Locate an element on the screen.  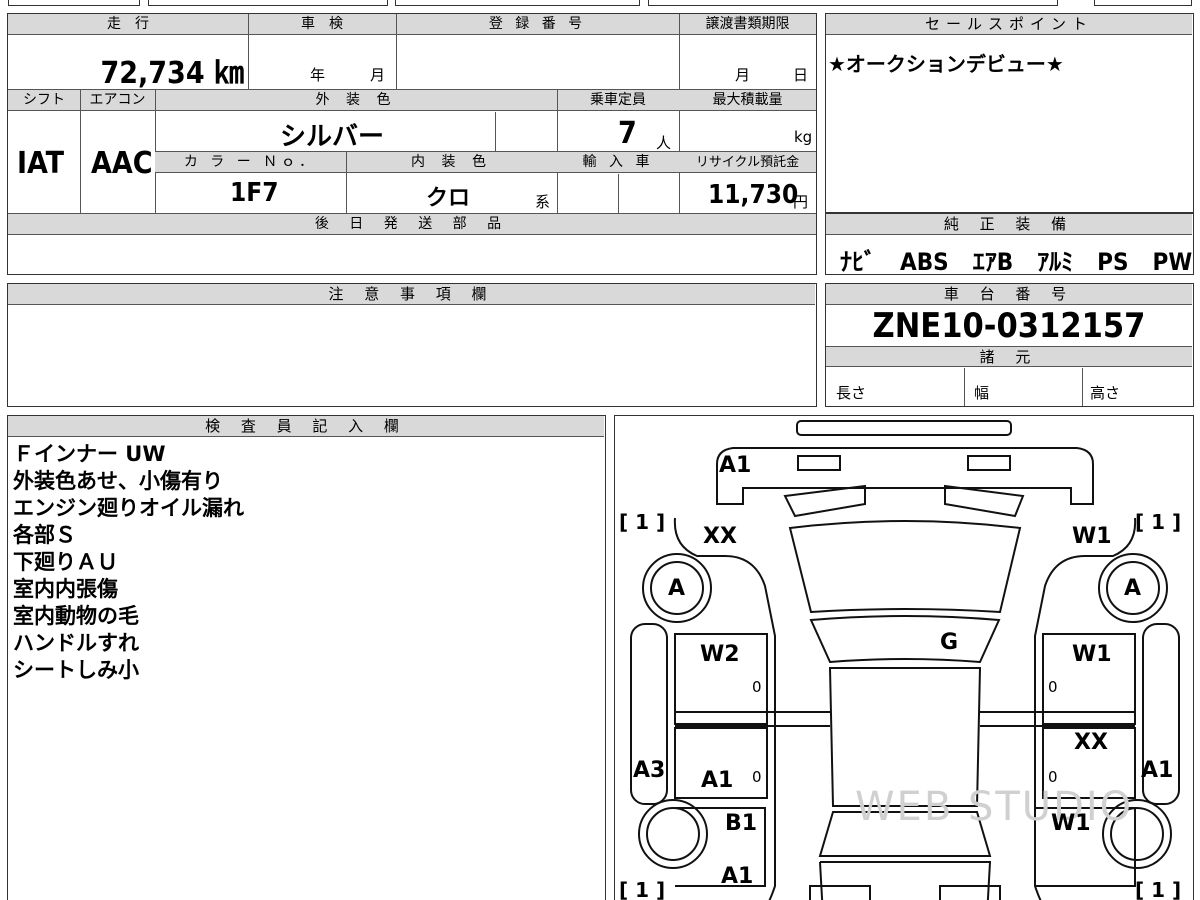
spec-length: 長さ is located at coordinates (851, 393).